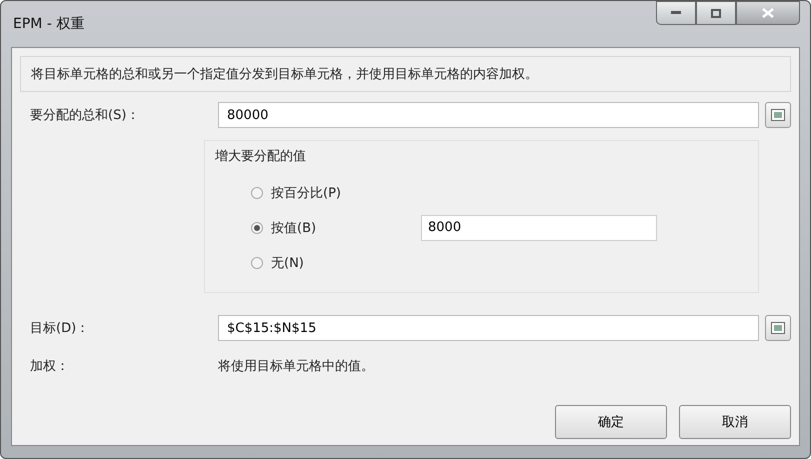 The image size is (811, 459). What do you see at coordinates (539, 227) in the screenshot?
I see `value-field: 8000` at bounding box center [539, 227].